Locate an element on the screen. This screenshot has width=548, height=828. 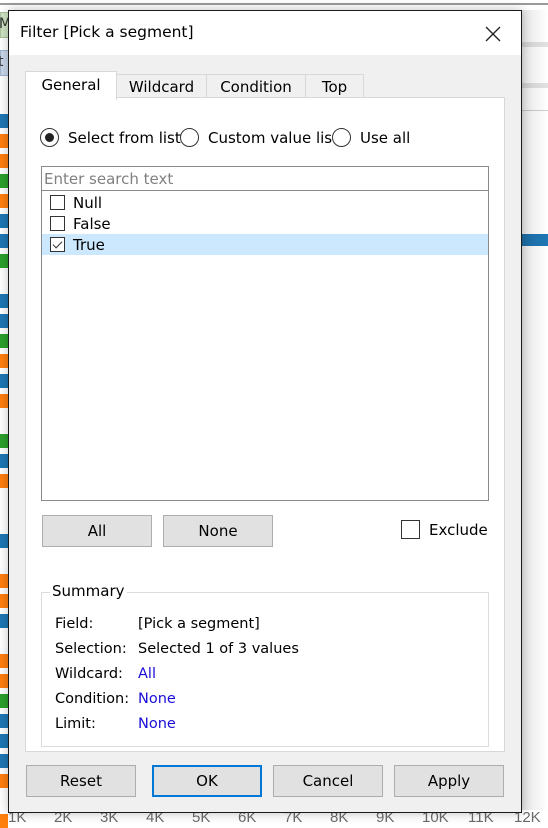
tab-condition: Condition is located at coordinates (256, 86).